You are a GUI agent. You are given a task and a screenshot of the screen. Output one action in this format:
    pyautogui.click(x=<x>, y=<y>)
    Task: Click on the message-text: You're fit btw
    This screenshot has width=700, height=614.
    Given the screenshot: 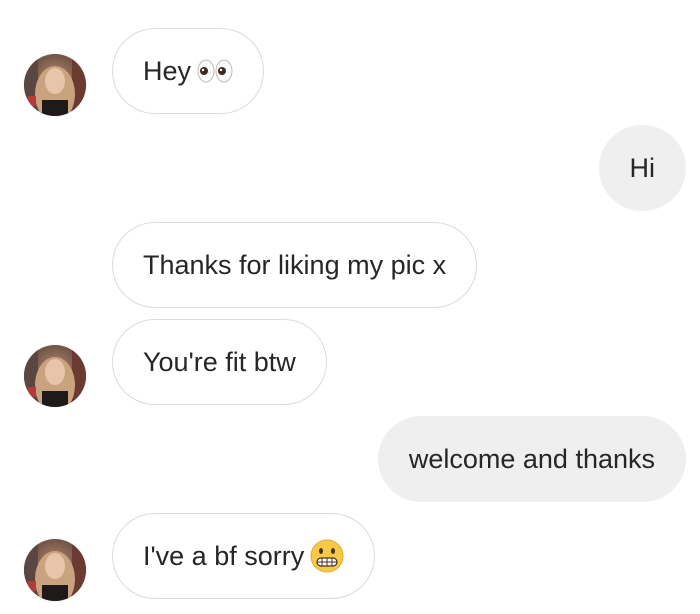 What is the action you would take?
    pyautogui.click(x=219, y=361)
    